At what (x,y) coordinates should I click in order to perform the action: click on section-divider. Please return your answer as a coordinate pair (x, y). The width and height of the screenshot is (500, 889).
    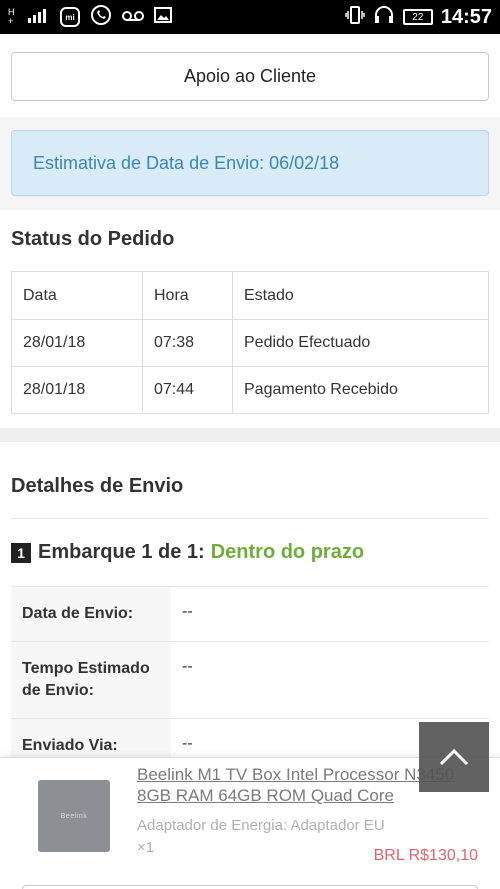
    Looking at the image, I should click on (250, 435).